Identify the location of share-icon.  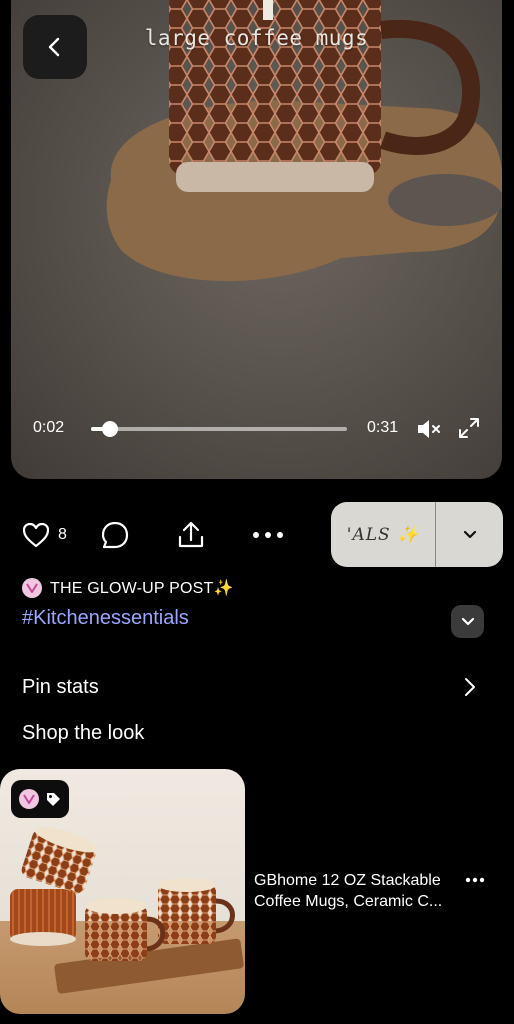
(191, 534).